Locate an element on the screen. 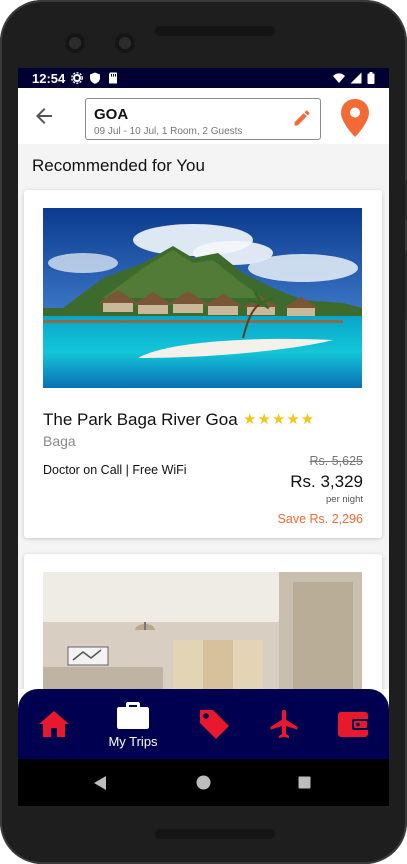 Image resolution: width=407 pixels, height=864 pixels. briefcase-icon is located at coordinates (133, 715).